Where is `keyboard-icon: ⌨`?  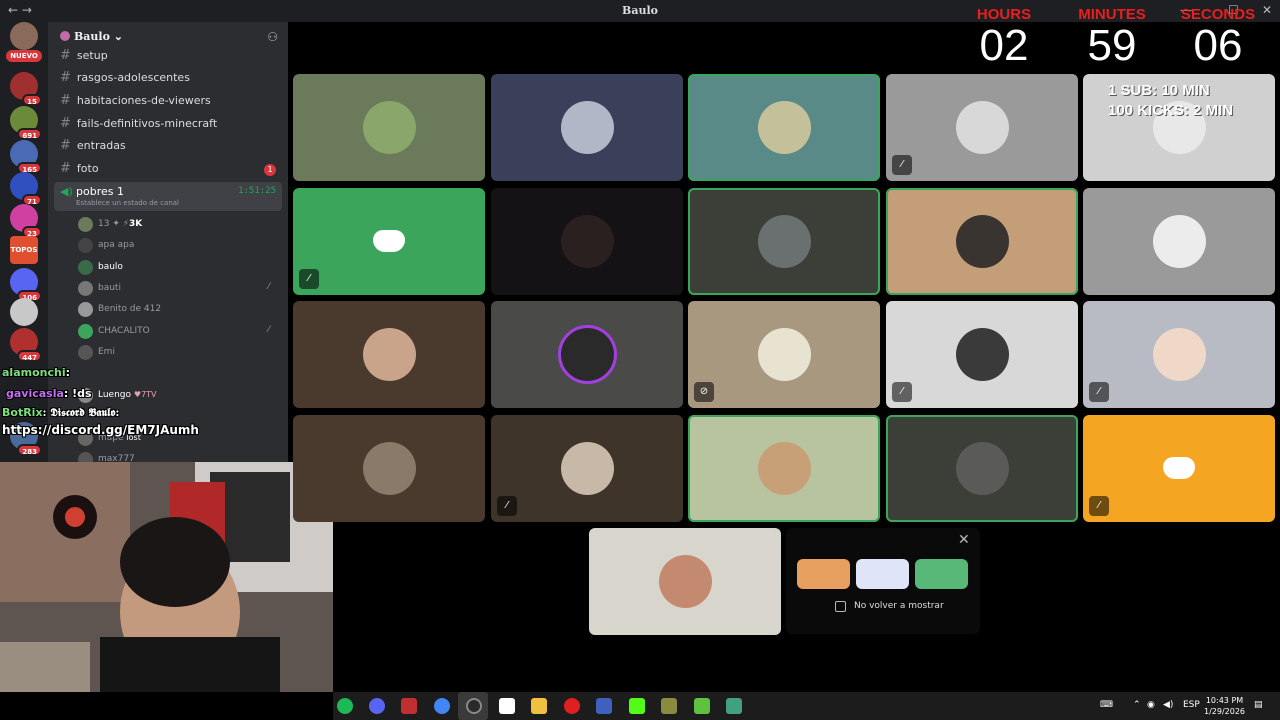
keyboard-icon: ⌨ is located at coordinates (1106, 705).